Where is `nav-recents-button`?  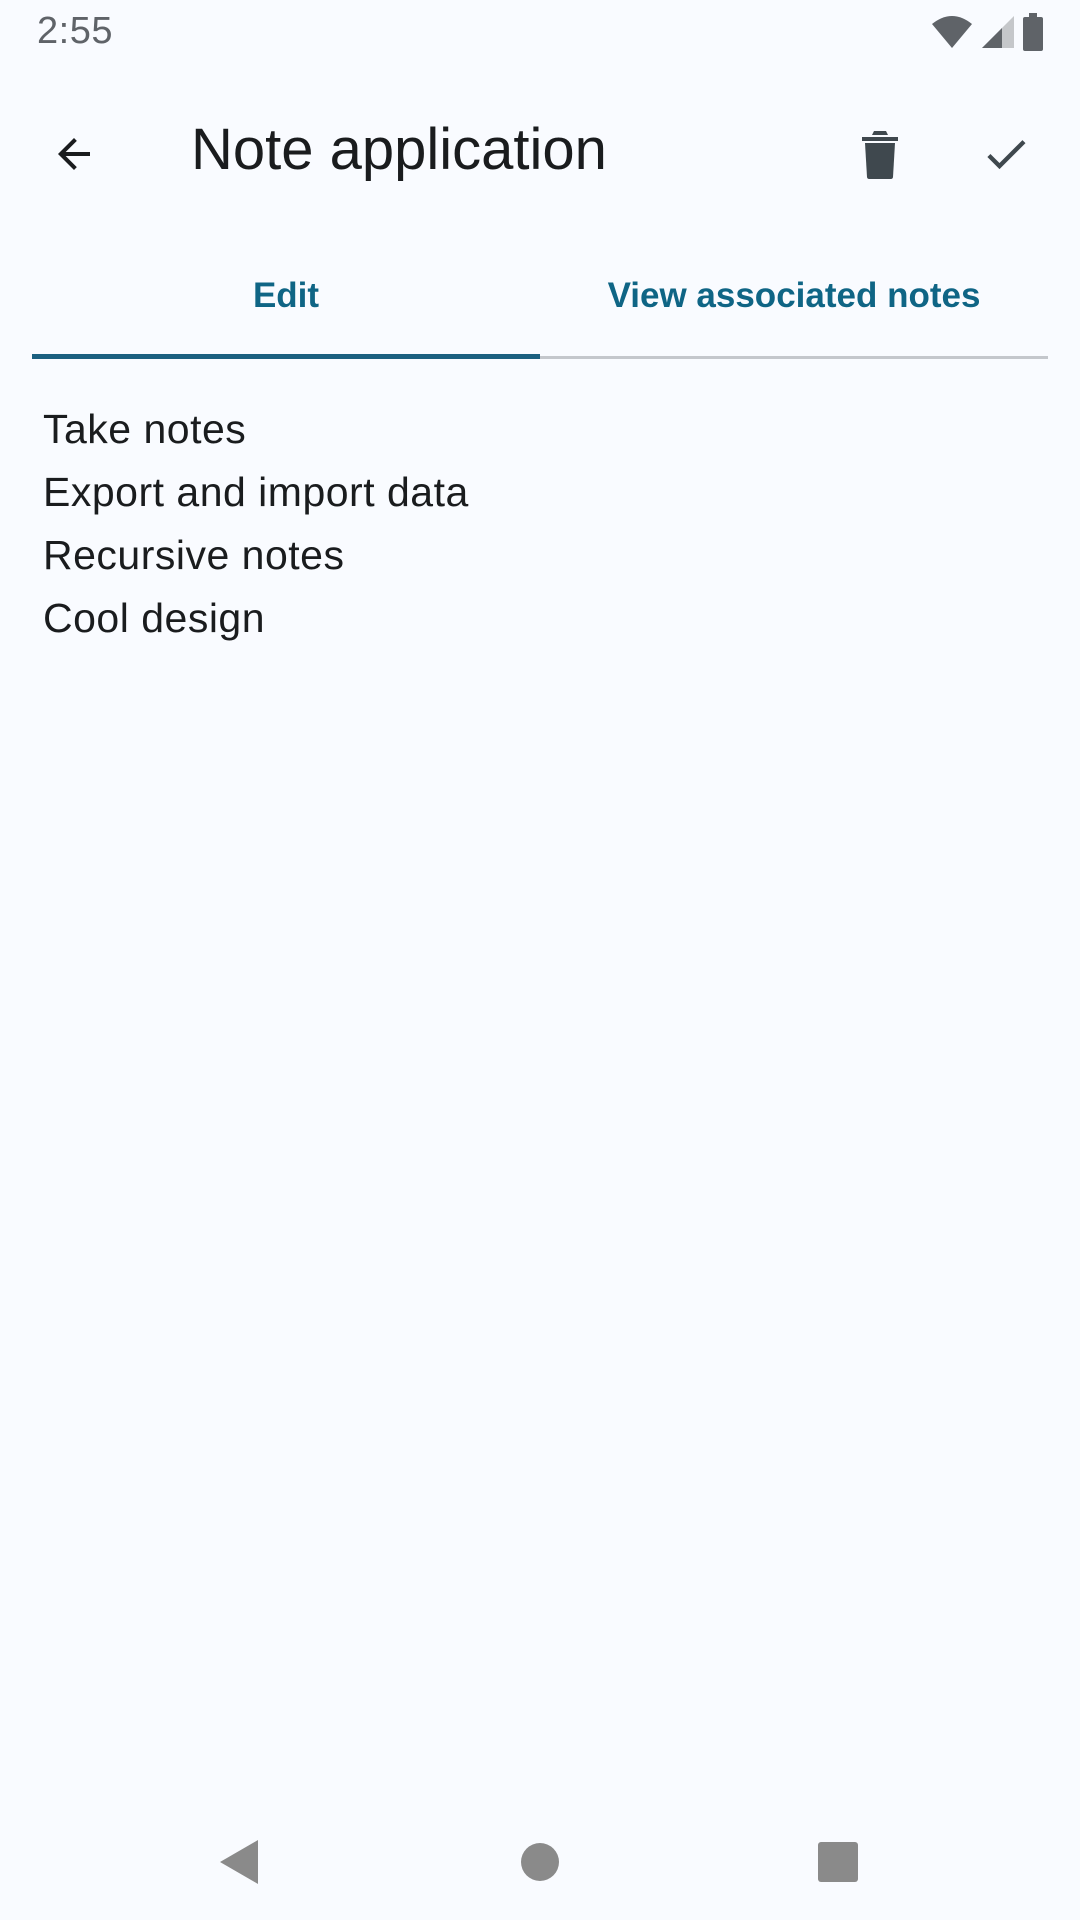
nav-recents-button is located at coordinates (838, 1862).